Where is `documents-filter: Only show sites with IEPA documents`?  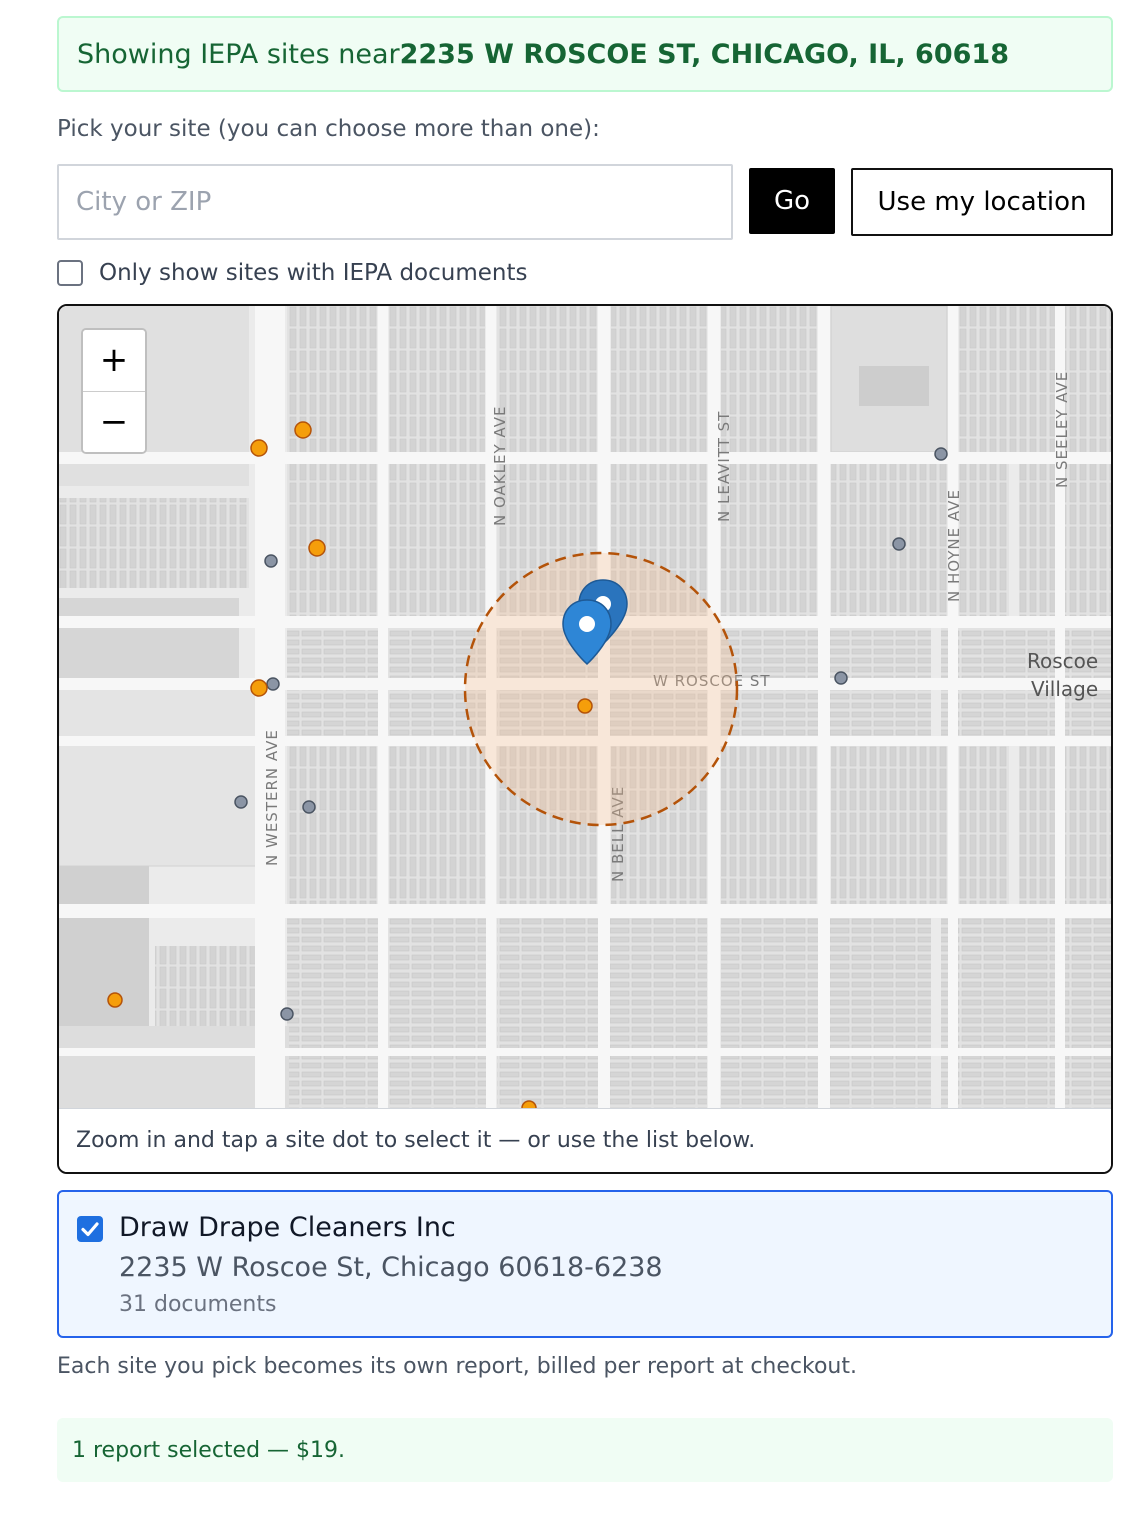 documents-filter: Only show sites with IEPA documents is located at coordinates (292, 273).